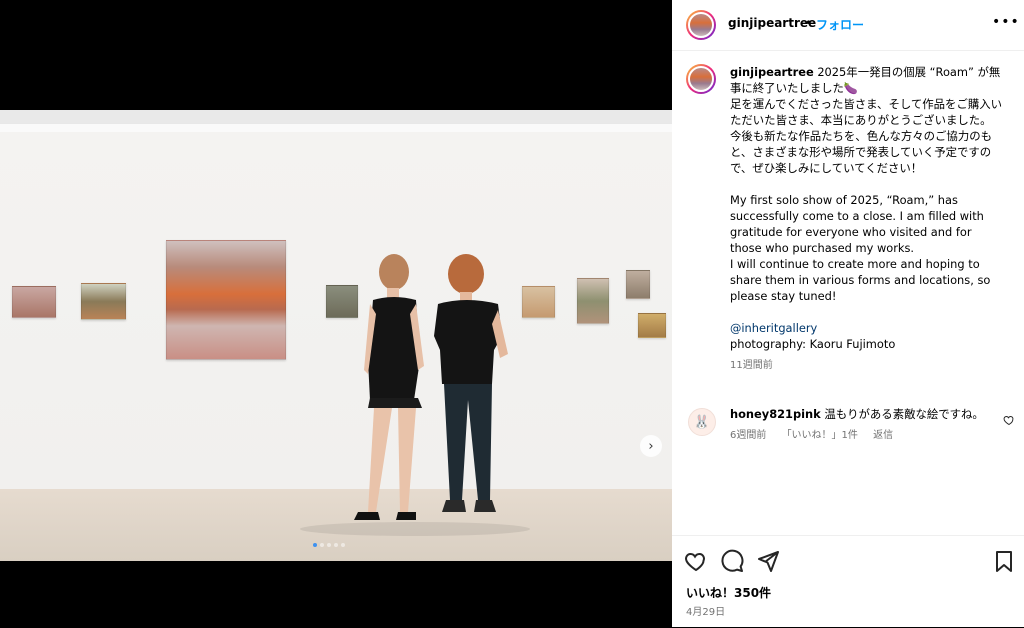 The width and height of the screenshot is (1024, 628). What do you see at coordinates (813, 344) in the screenshot?
I see `photo-credit: photography: Kaoru Fujimoto` at bounding box center [813, 344].